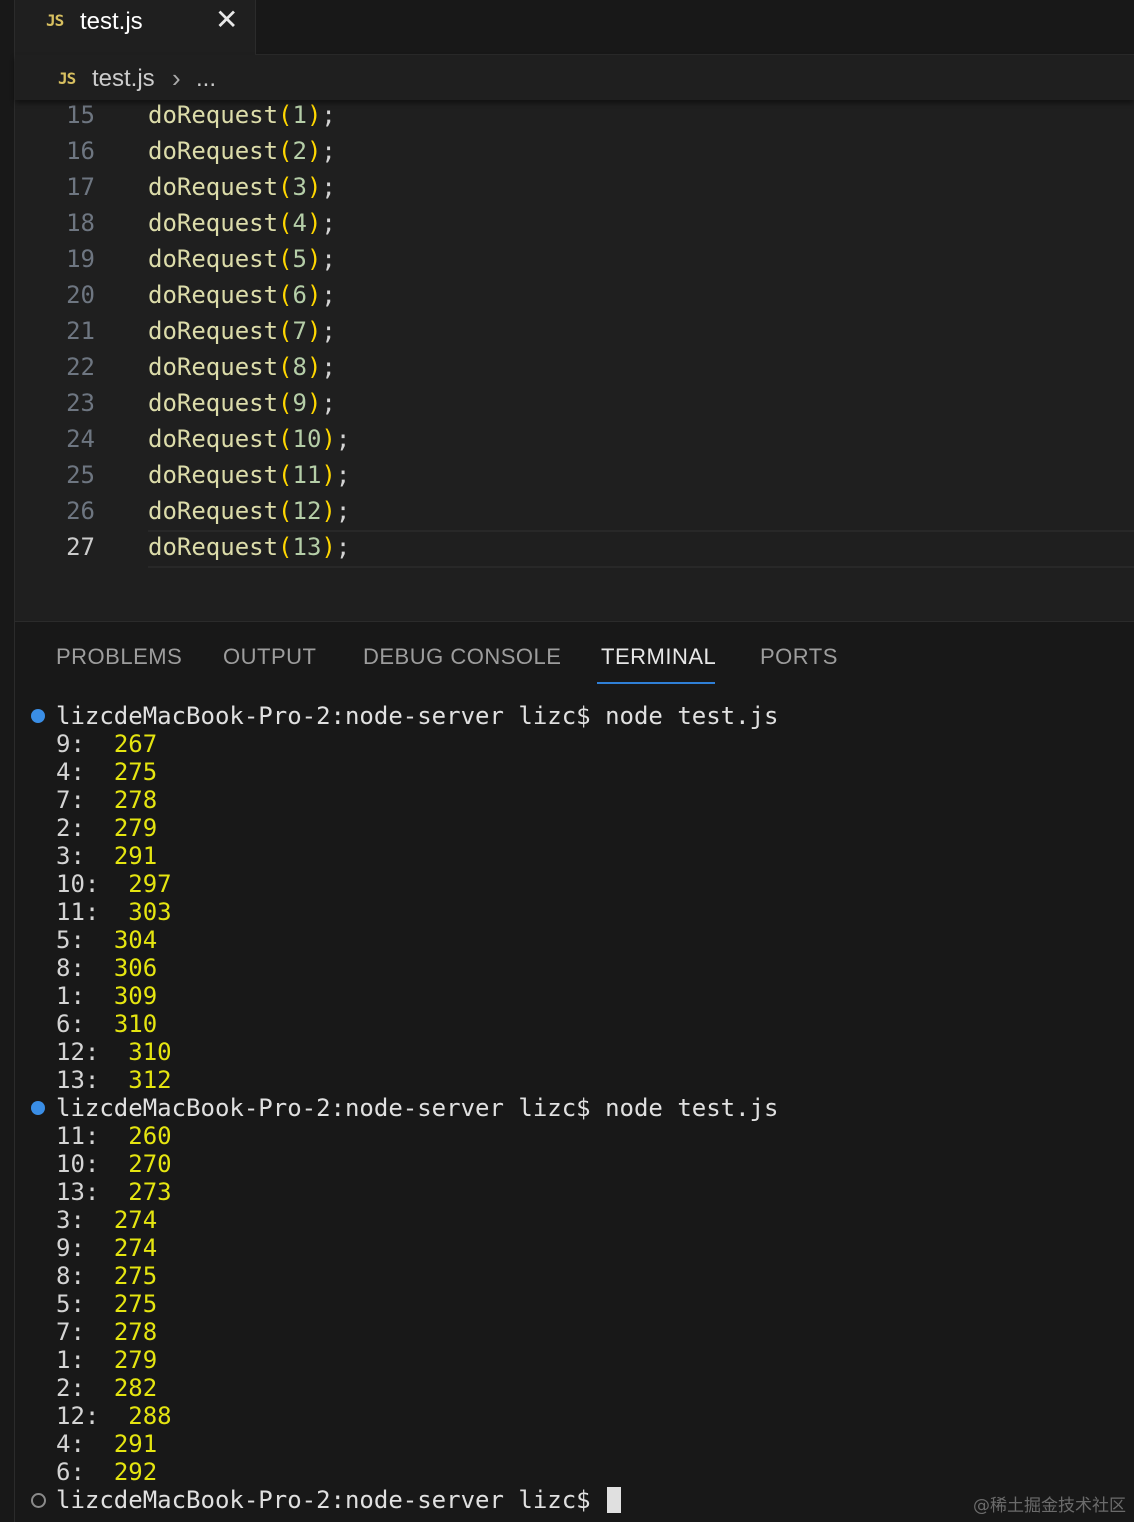 The height and width of the screenshot is (1522, 1134). Describe the element at coordinates (799, 657) in the screenshot. I see `tab-ports: PORTS` at that location.